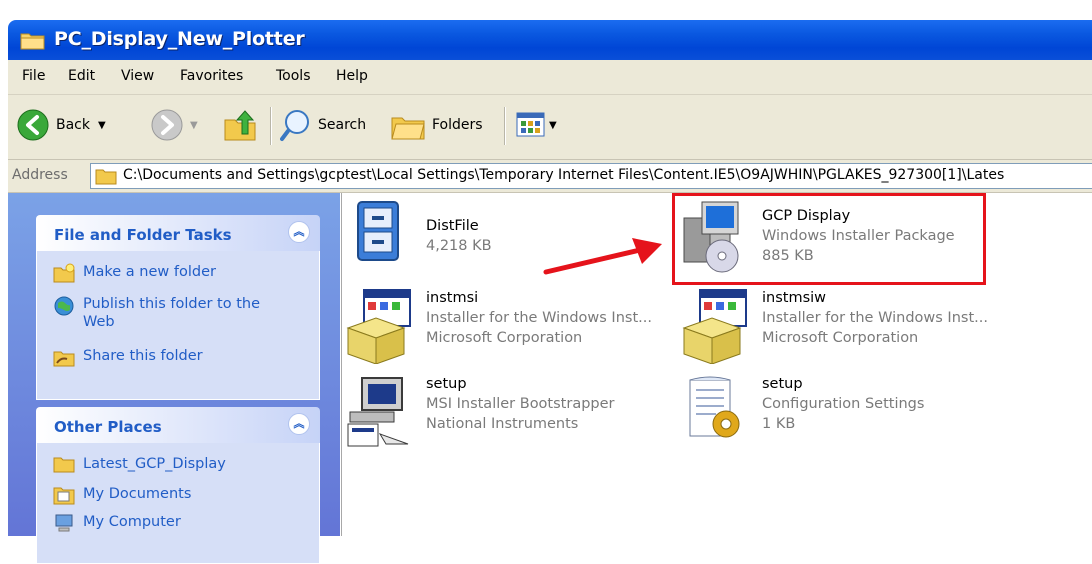  I want to click on menu-bar: File Edit View Favorites Tools Help, so click(550, 77).